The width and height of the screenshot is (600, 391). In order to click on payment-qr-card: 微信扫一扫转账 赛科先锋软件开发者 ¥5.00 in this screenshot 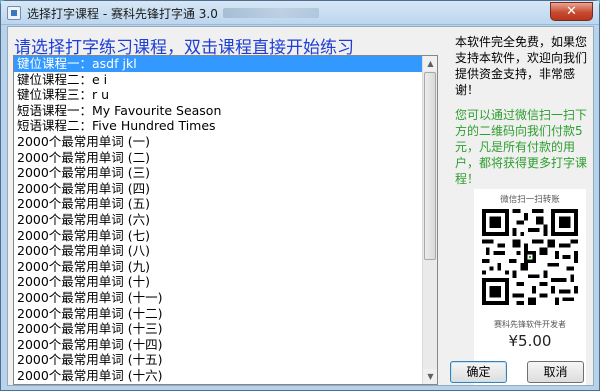, I will do `click(530, 287)`.